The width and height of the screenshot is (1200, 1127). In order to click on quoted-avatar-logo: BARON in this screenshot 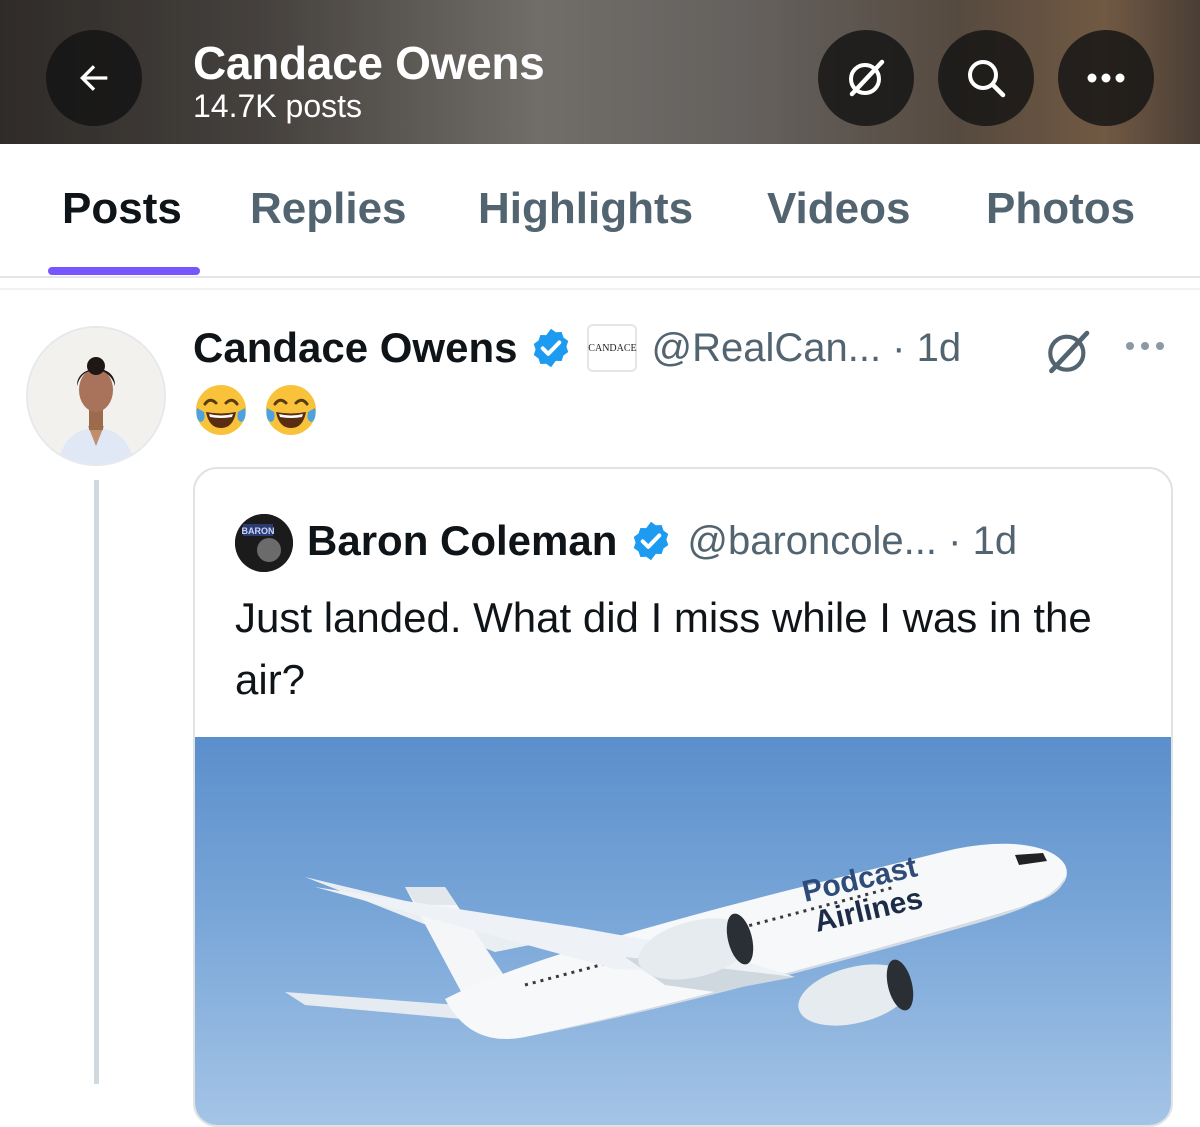, I will do `click(264, 543)`.